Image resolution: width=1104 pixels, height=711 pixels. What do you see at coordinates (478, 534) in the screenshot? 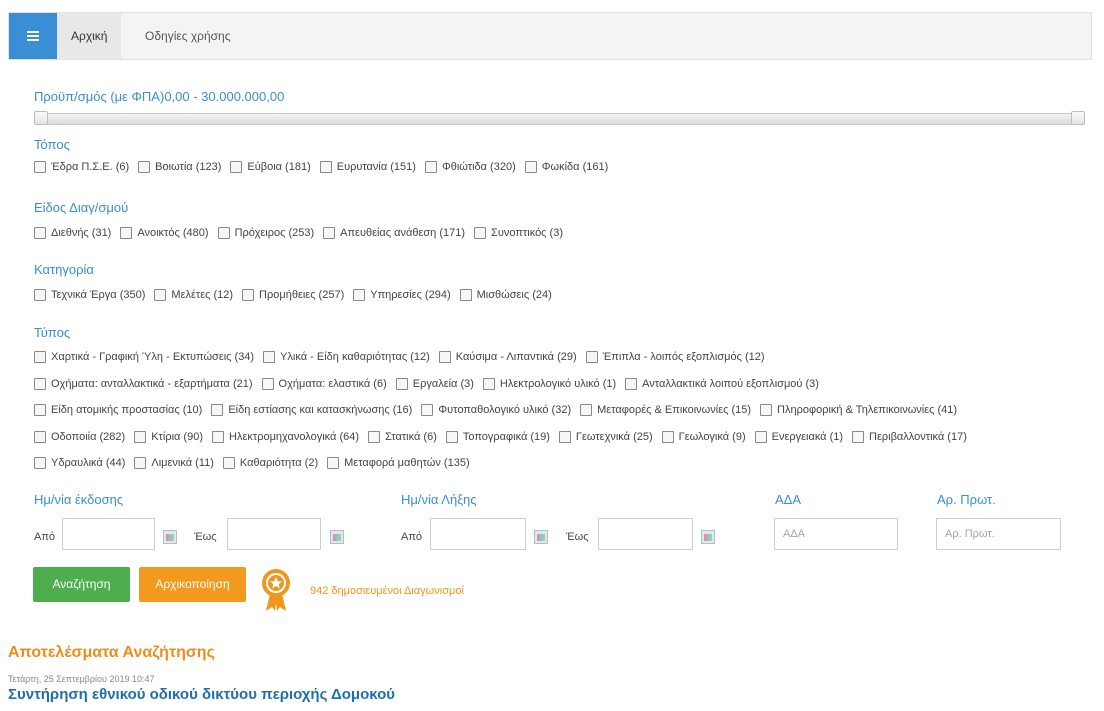
I see `end-date-from-input` at bounding box center [478, 534].